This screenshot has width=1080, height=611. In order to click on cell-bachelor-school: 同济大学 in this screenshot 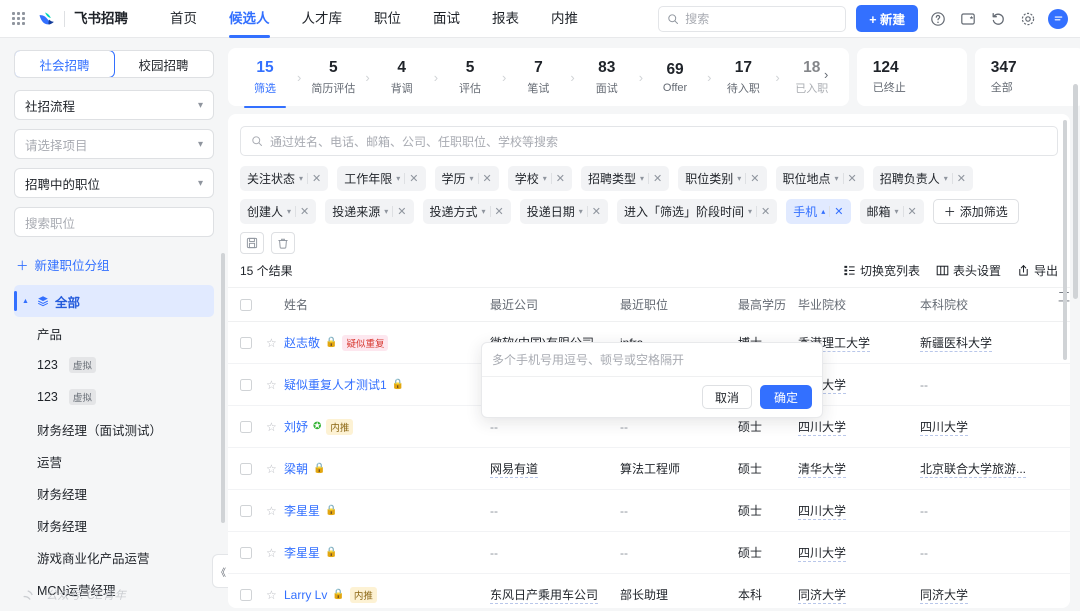, I will do `click(944, 596)`.